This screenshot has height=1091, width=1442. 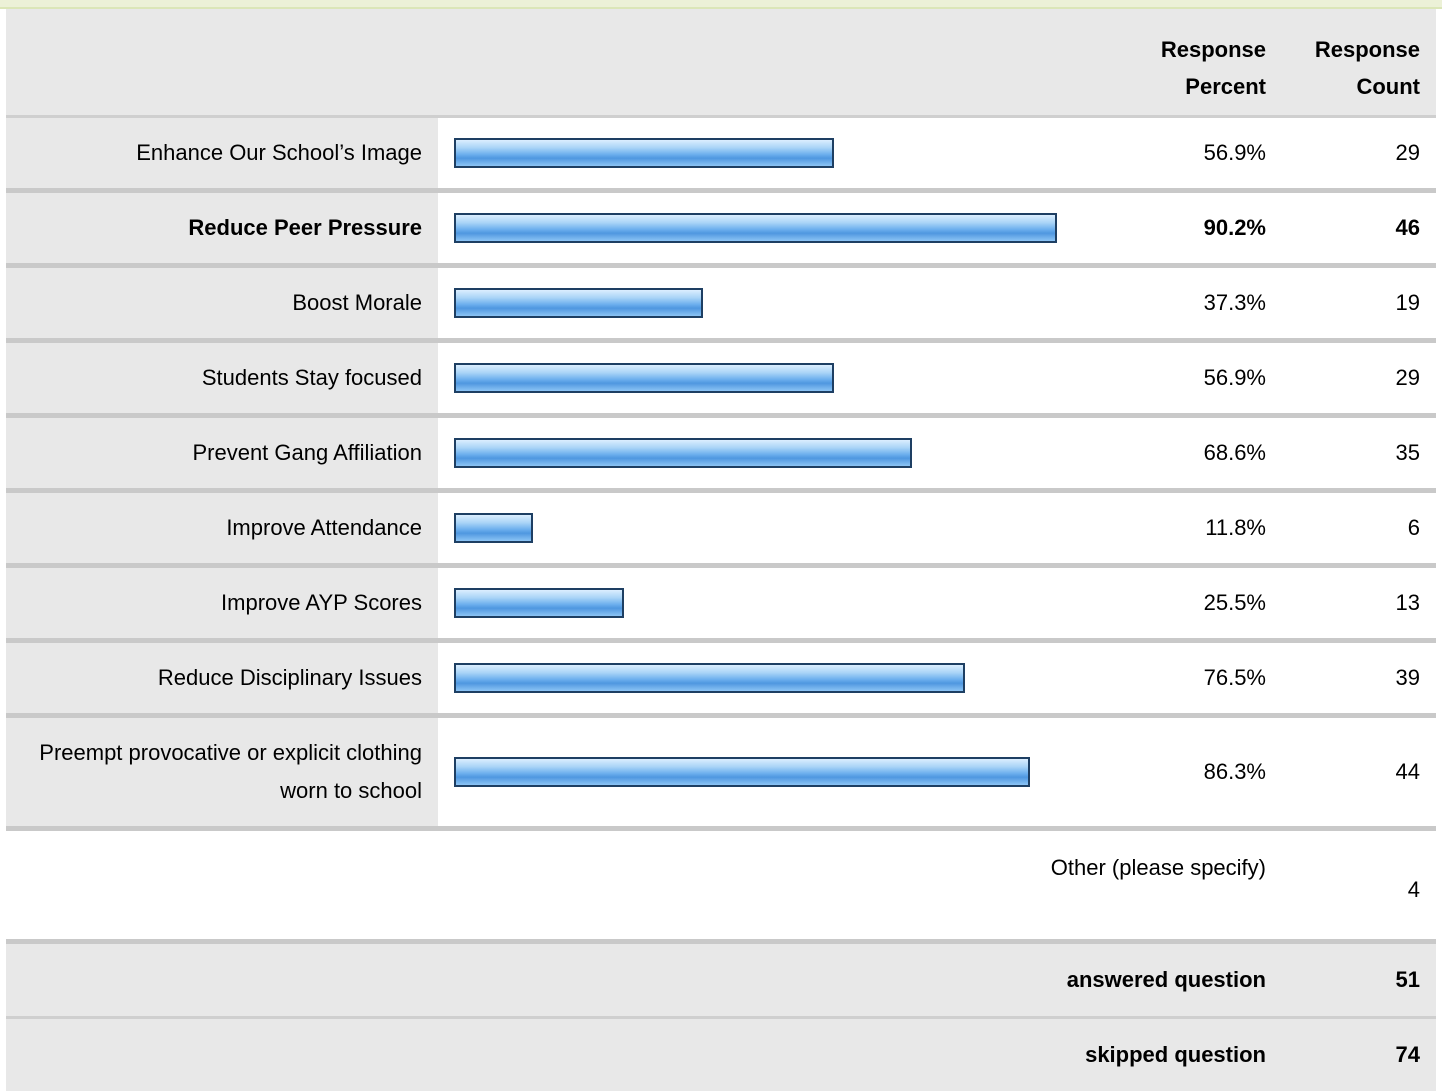 What do you see at coordinates (1407, 677) in the screenshot?
I see `response-count: 39` at bounding box center [1407, 677].